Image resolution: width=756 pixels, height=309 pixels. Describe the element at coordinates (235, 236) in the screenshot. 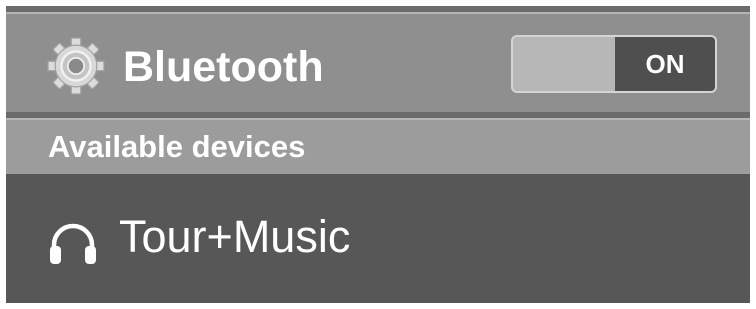

I see `device-name: Tour+Music` at that location.